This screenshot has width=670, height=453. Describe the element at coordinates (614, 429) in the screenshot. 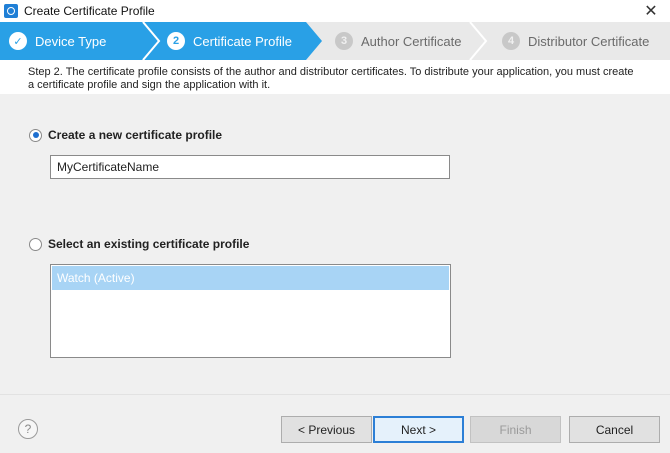

I see `cancel-button: Cancel` at that location.